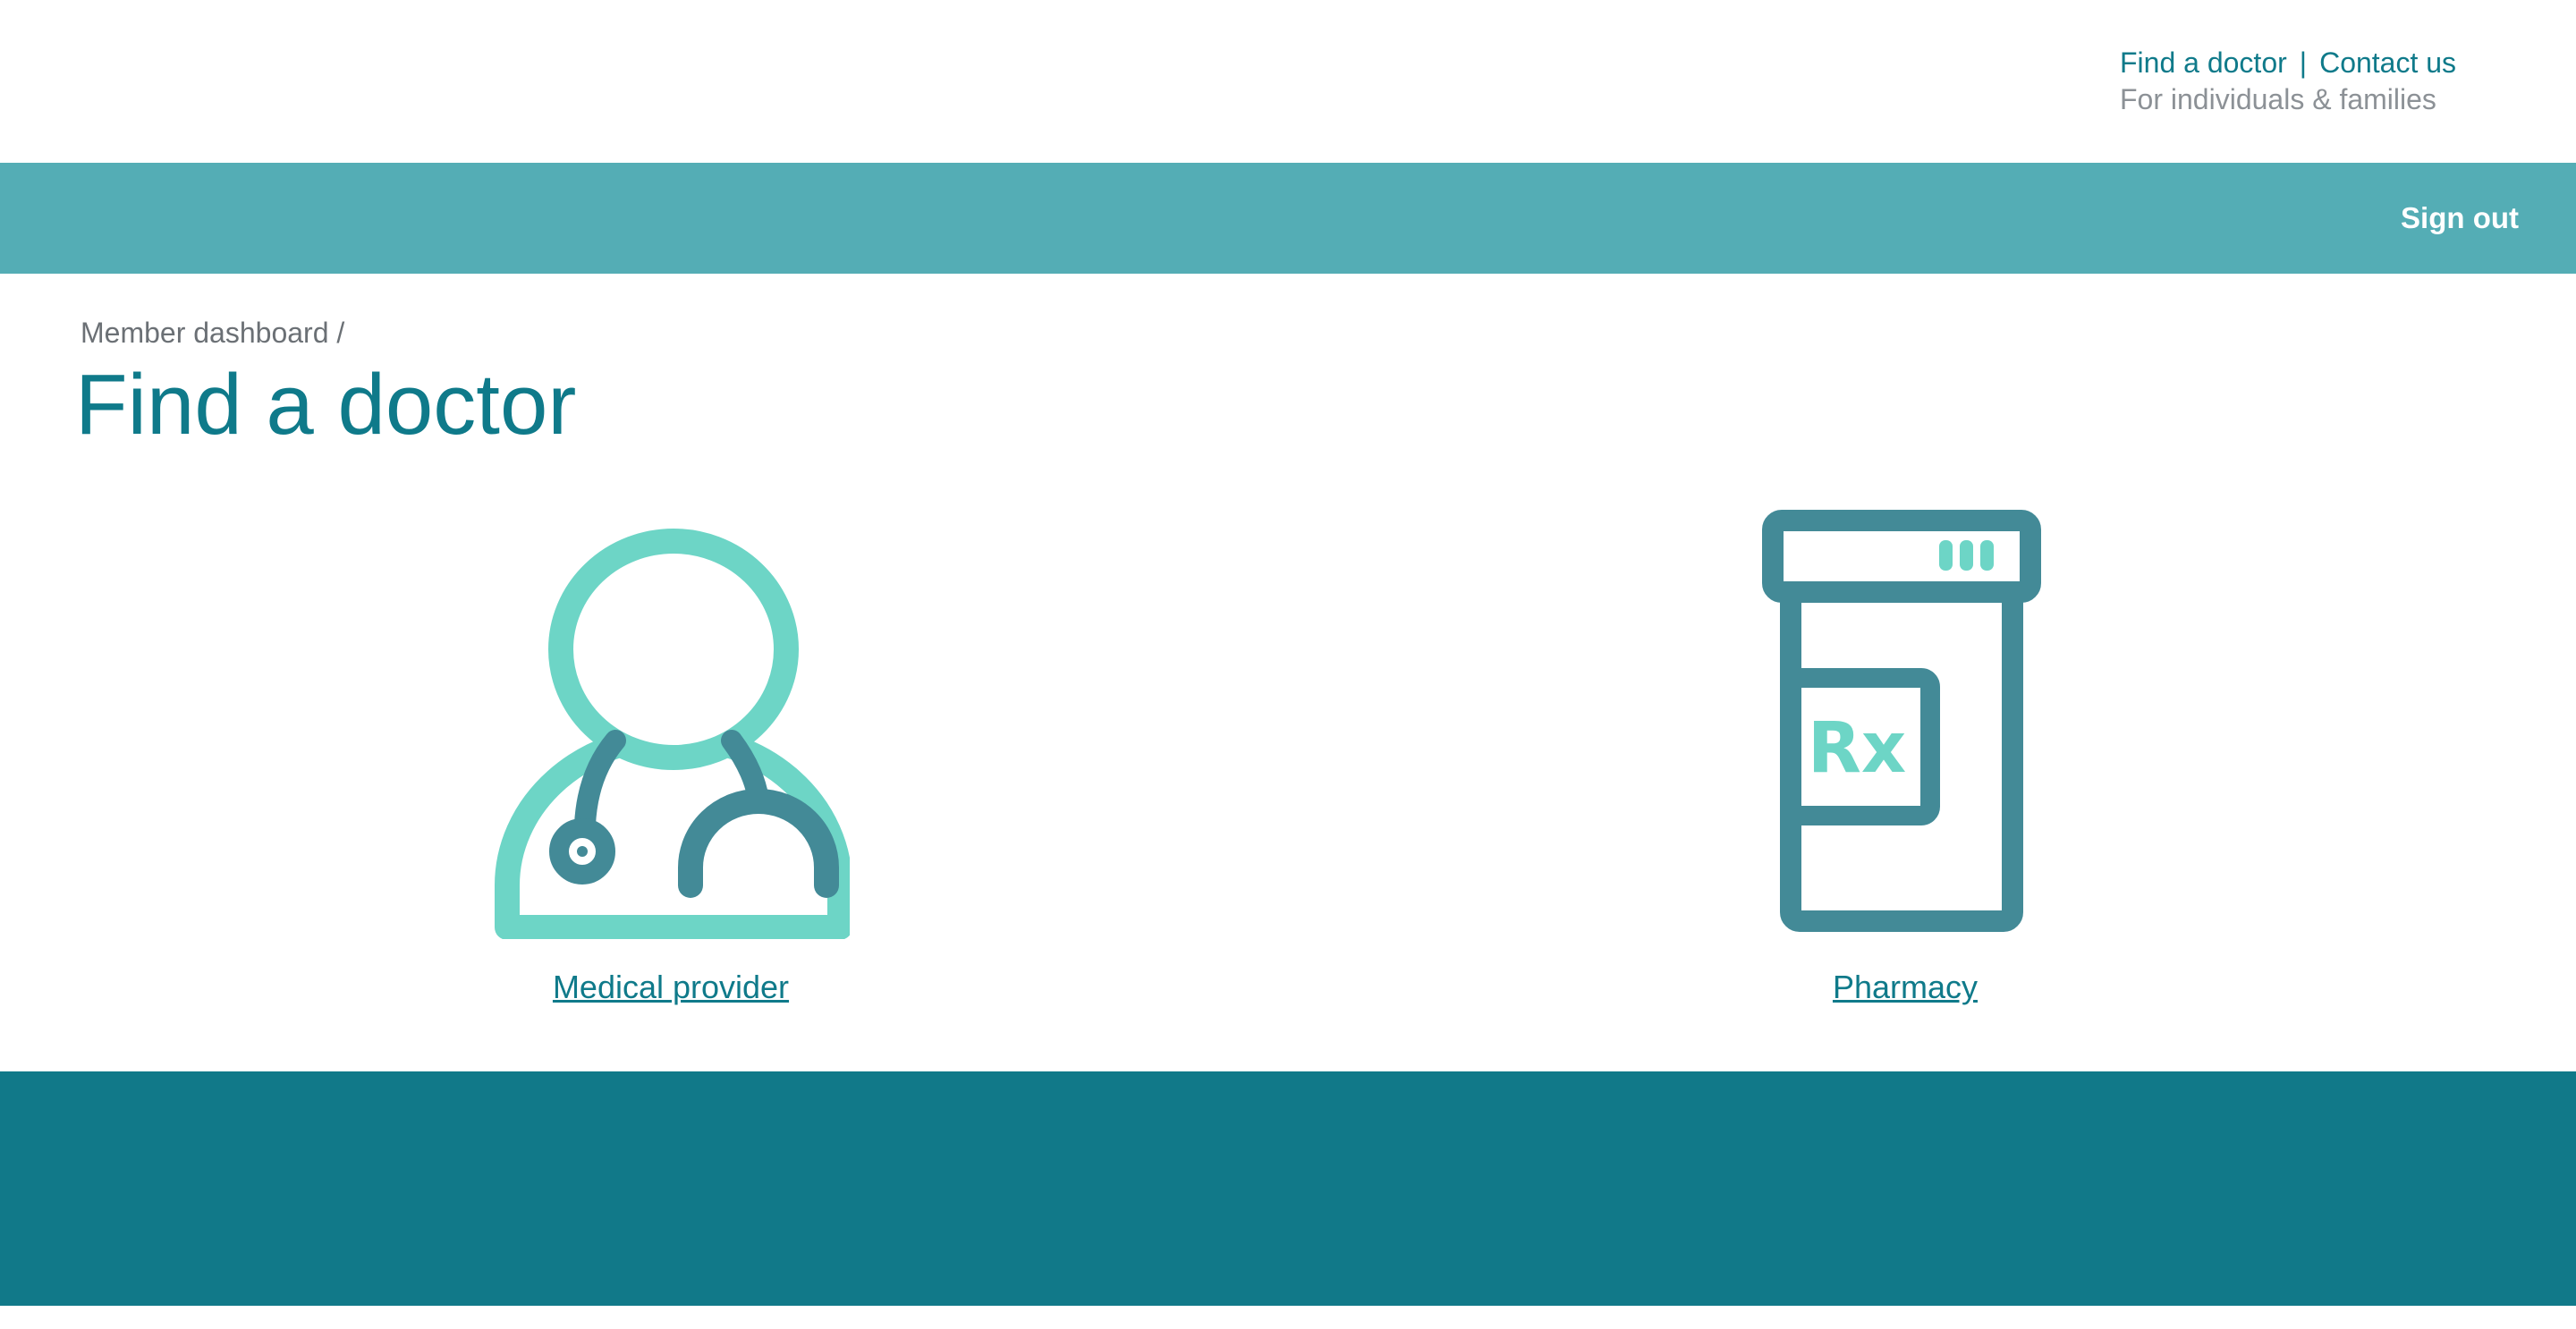  I want to click on nav-bar: Sign out, so click(1288, 218).